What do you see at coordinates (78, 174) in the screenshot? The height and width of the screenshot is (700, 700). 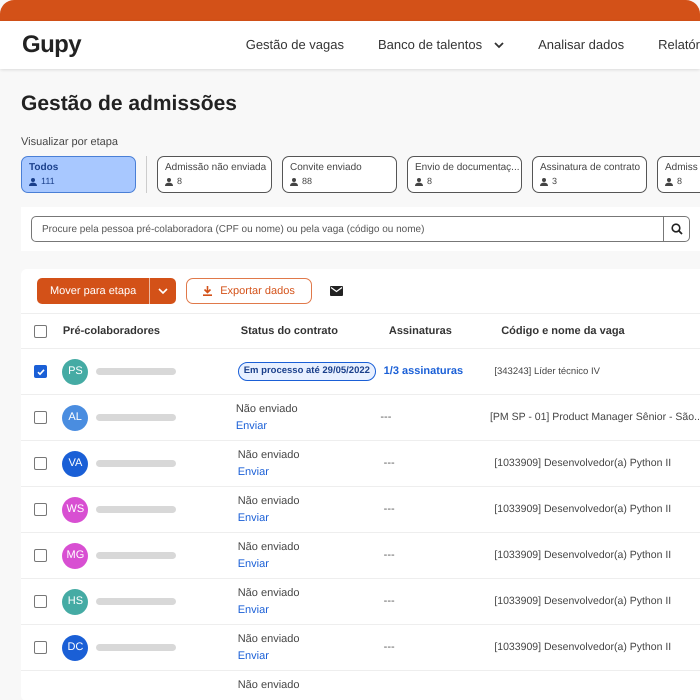 I see `stage-card: Todos 111` at bounding box center [78, 174].